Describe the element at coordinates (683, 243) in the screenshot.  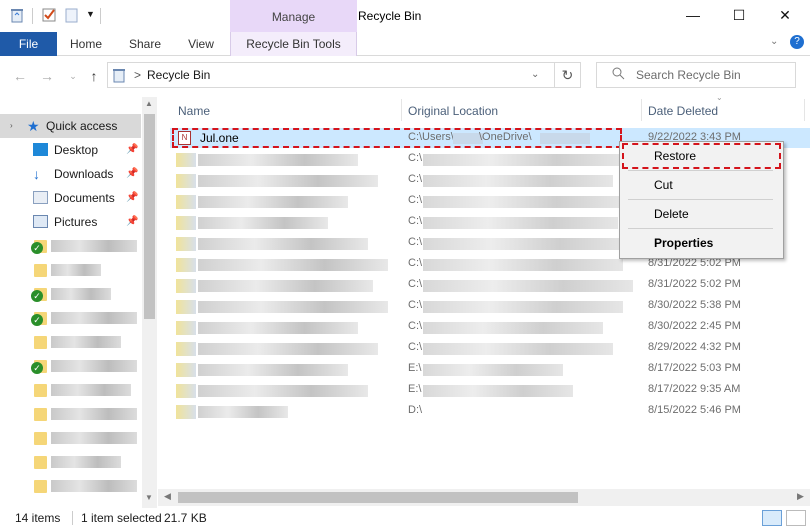
I see `menu-item-properties: Properties` at that location.